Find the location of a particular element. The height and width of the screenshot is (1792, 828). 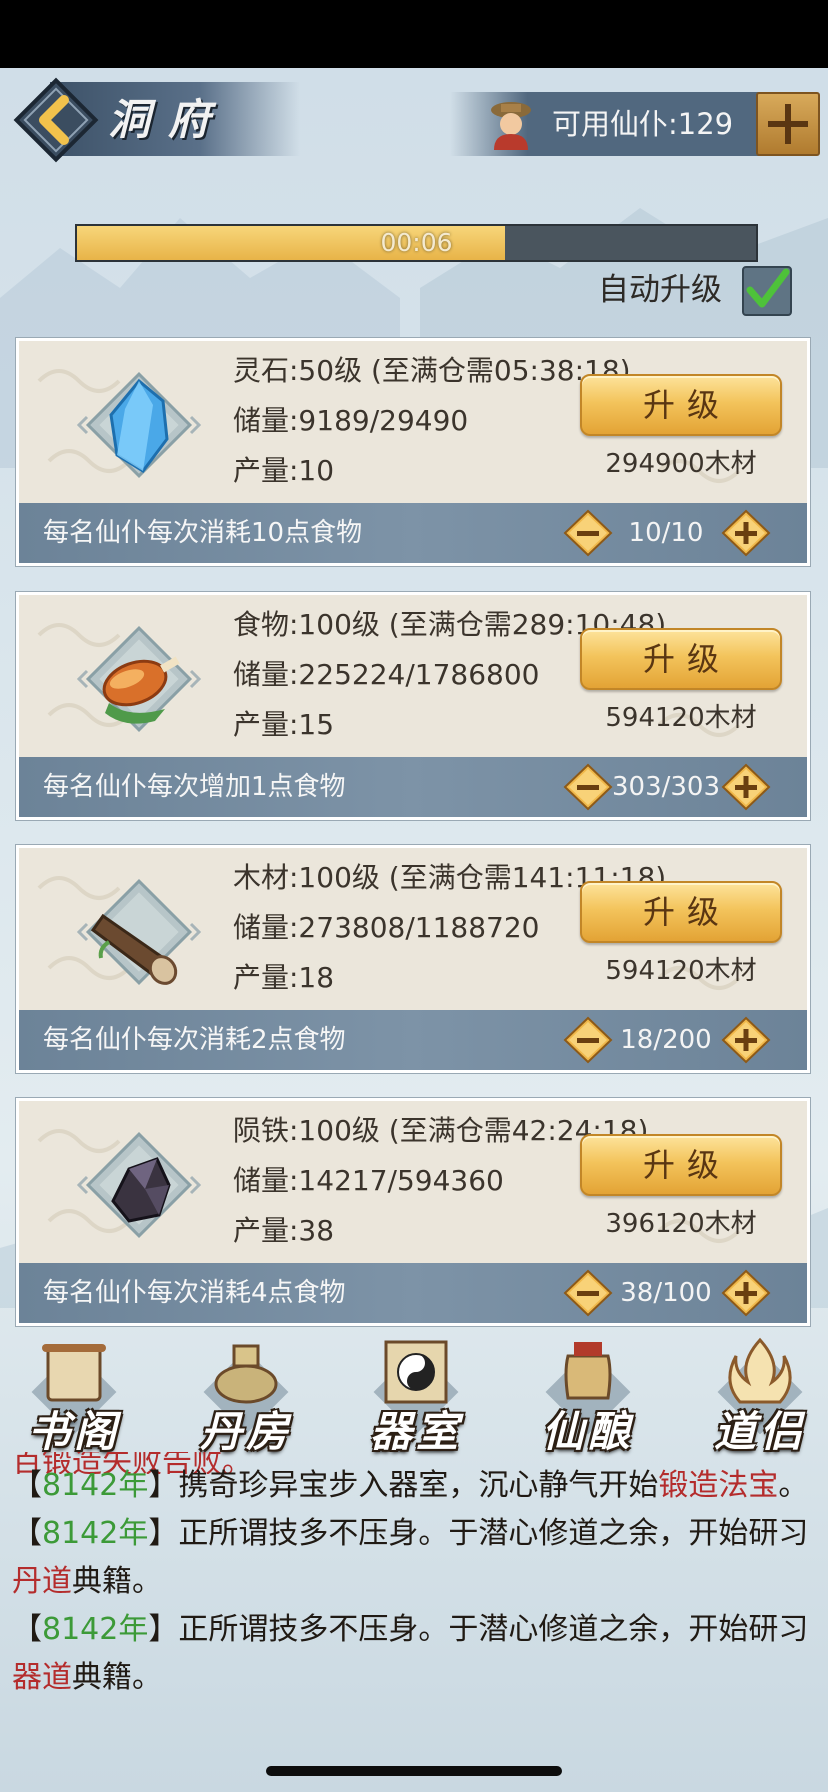

resource-output: 产量:38 is located at coordinates (284, 1230).